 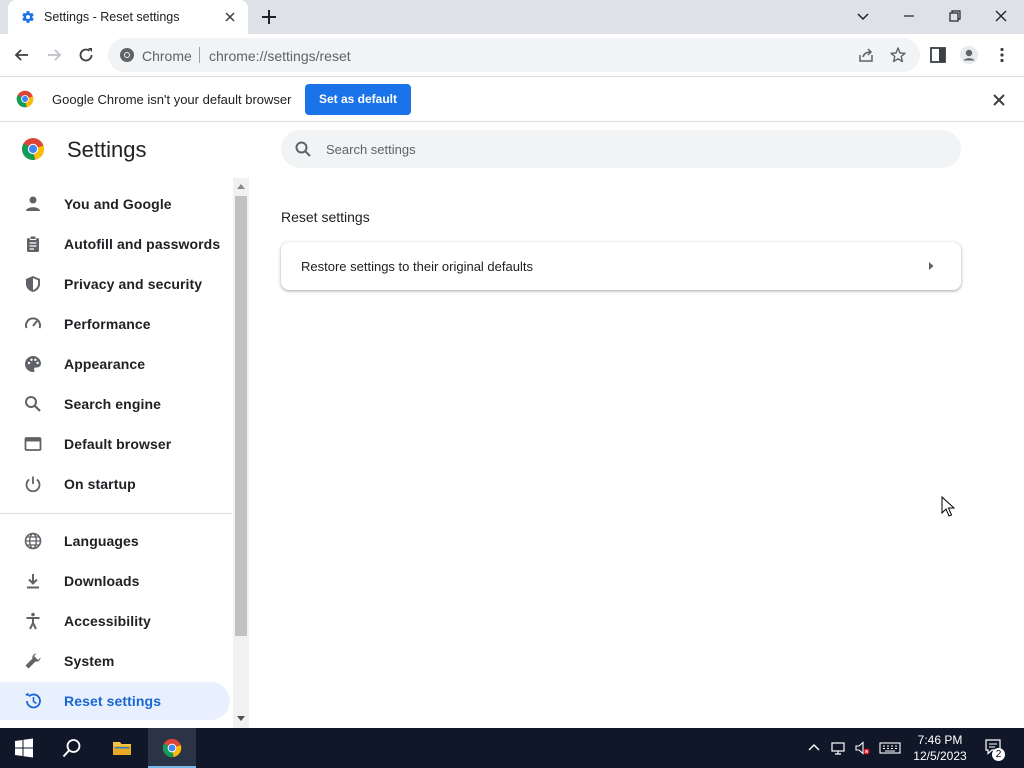 I want to click on sidebar-item-search-engine: Search engine, so click(x=115, y=404).